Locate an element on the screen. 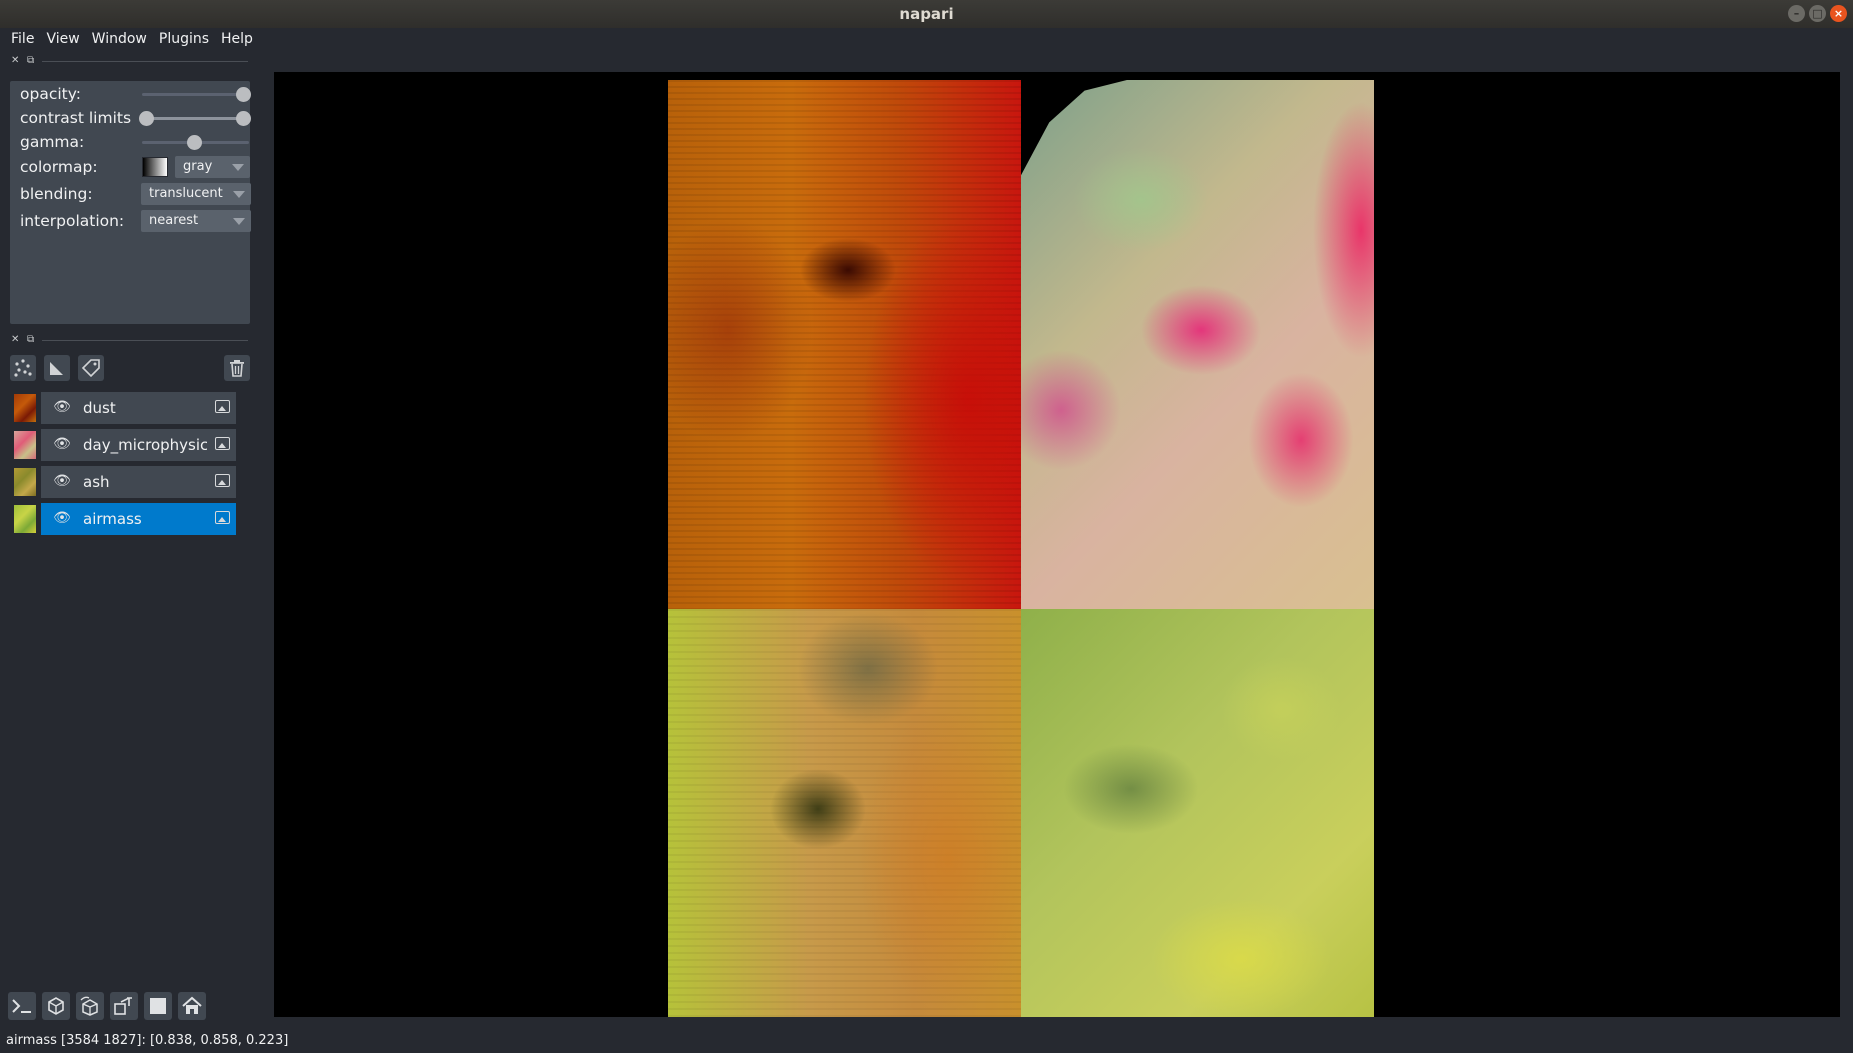 Image resolution: width=1853 pixels, height=1053 pixels. new-shapes-icon is located at coordinates (56, 368).